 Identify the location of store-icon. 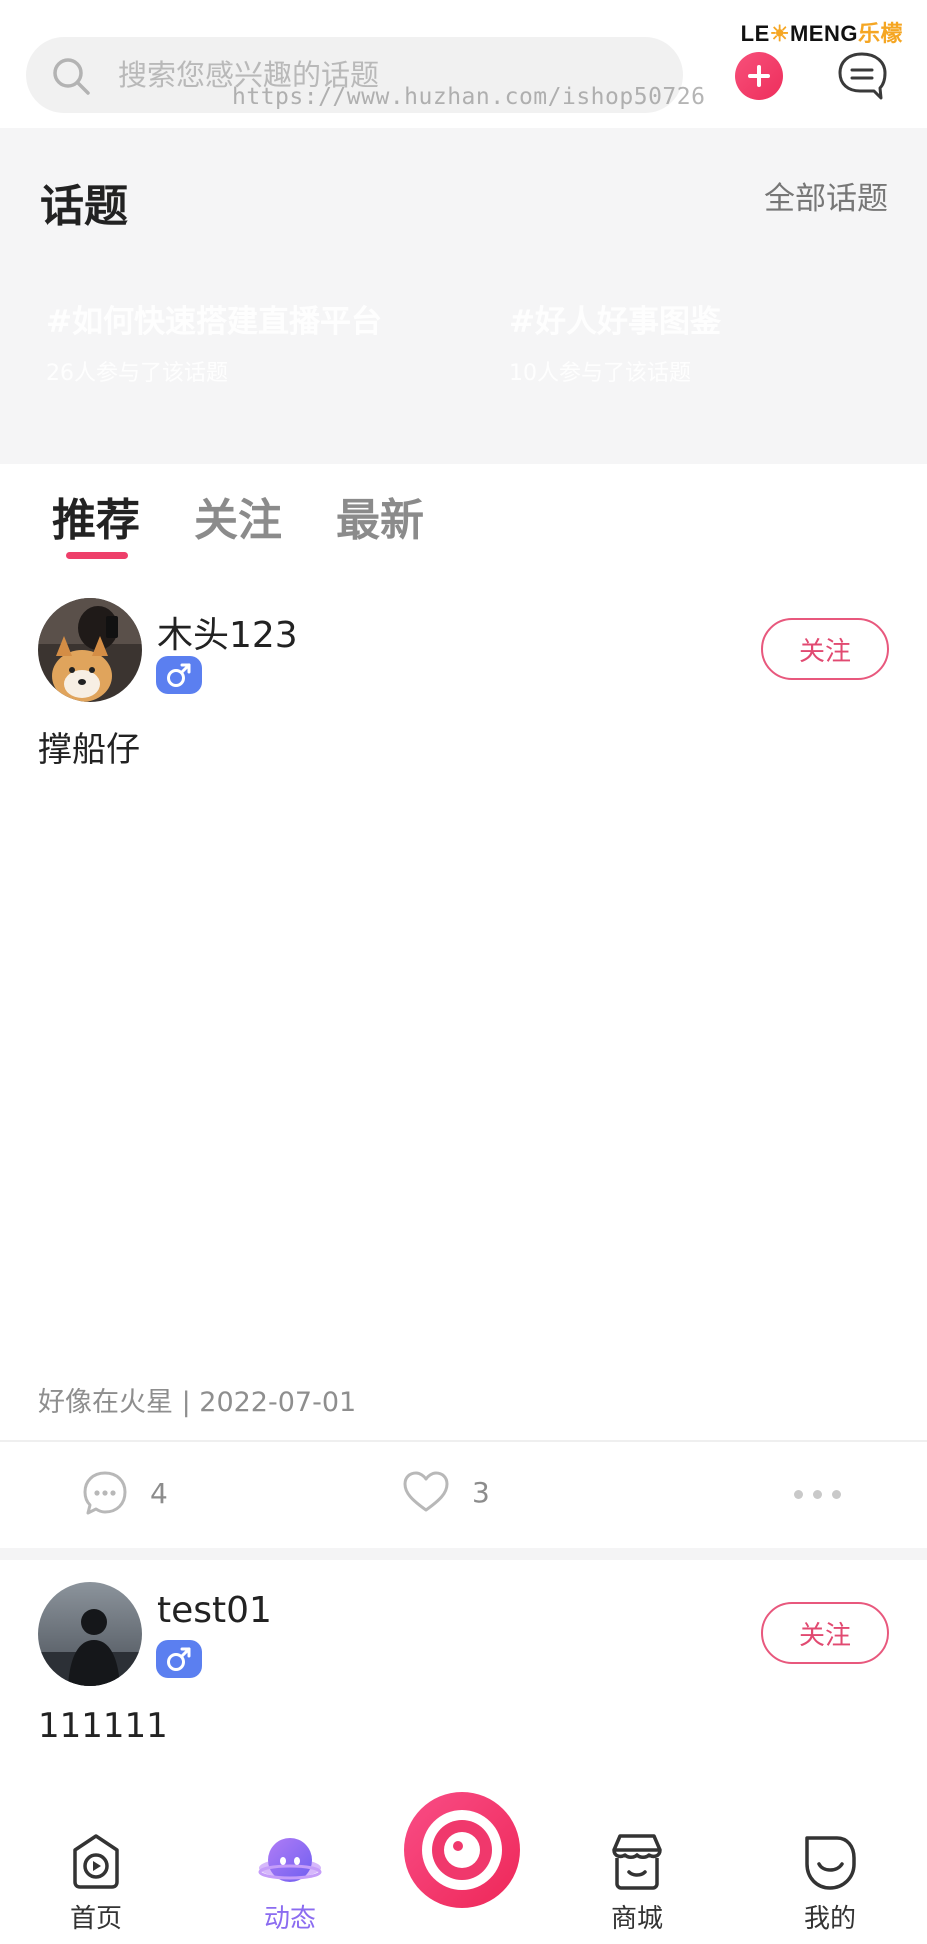
(637, 1862).